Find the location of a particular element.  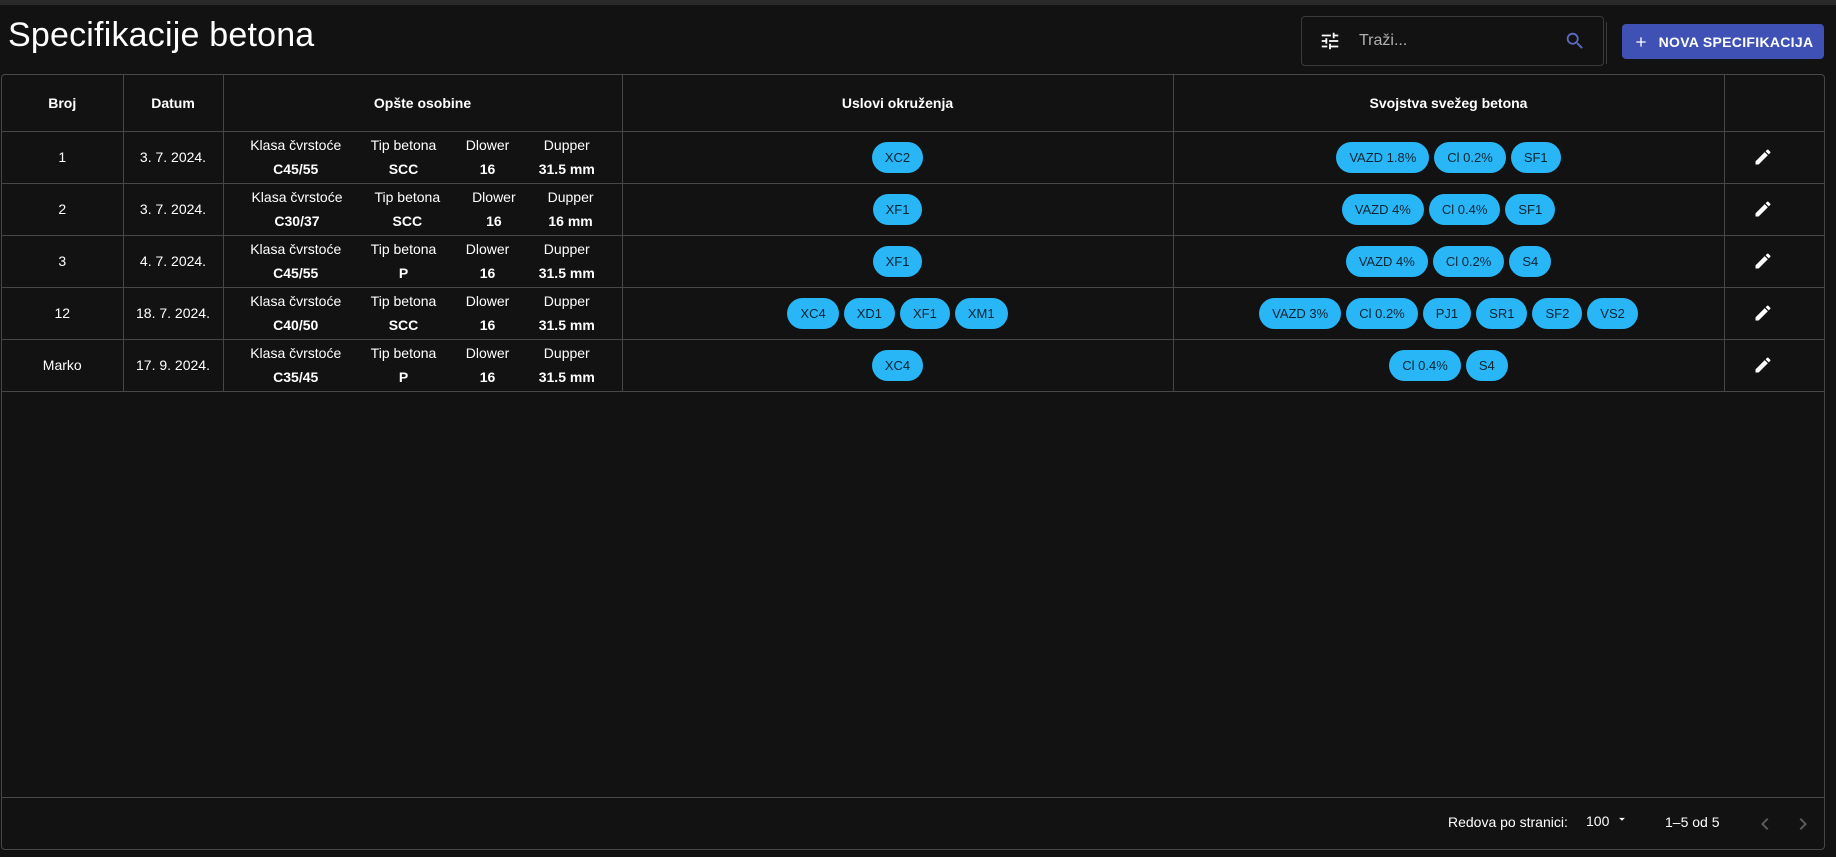

fresh-property-chips: VAZD 4% Cl 0.2% S4 is located at coordinates (1449, 261).